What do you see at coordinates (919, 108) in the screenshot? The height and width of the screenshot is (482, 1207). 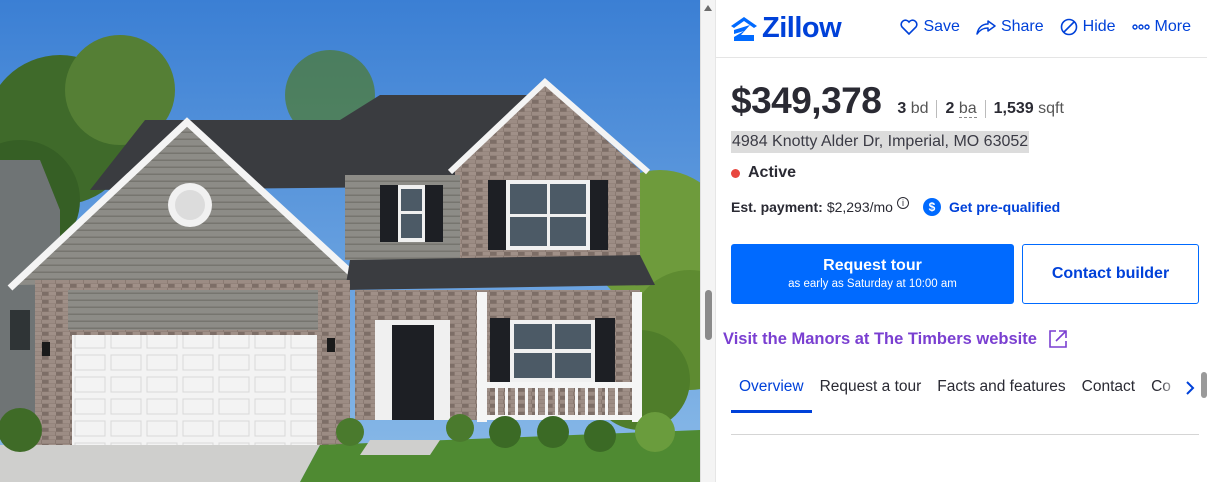 I see `beds-unit: bd` at bounding box center [919, 108].